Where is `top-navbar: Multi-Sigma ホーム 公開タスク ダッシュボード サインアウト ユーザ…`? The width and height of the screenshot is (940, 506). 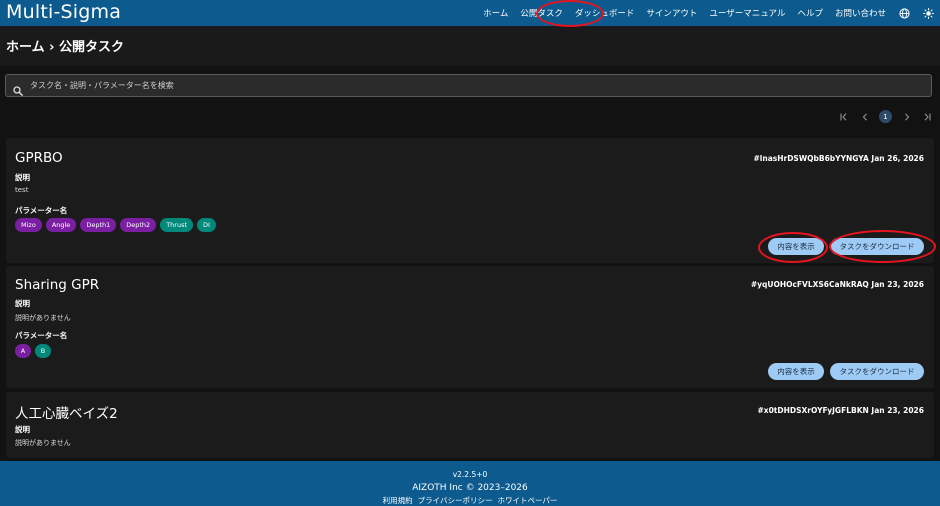
top-navbar: Multi-Sigma ホーム 公開タスク ダッシュボード サインアウト ユーザ… is located at coordinates (470, 13).